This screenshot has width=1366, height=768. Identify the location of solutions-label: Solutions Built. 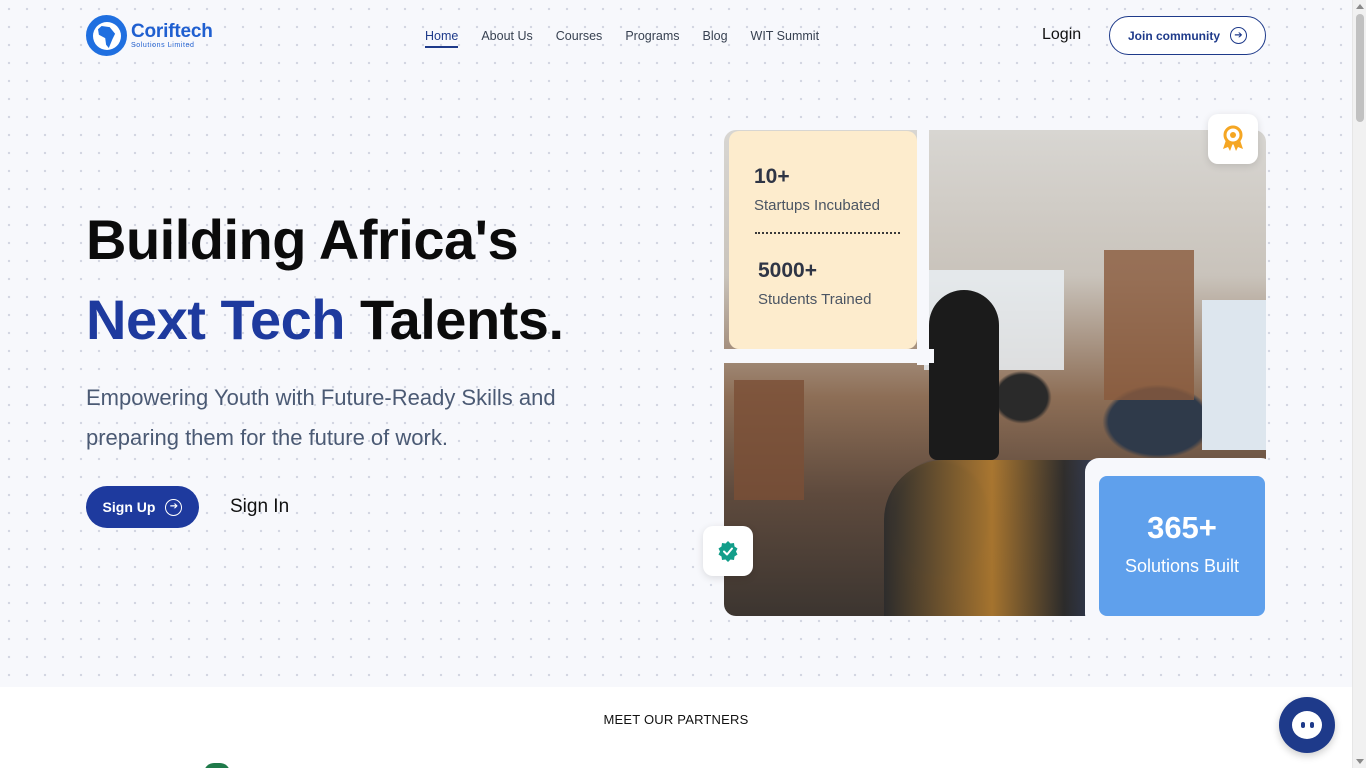
(1182, 566).